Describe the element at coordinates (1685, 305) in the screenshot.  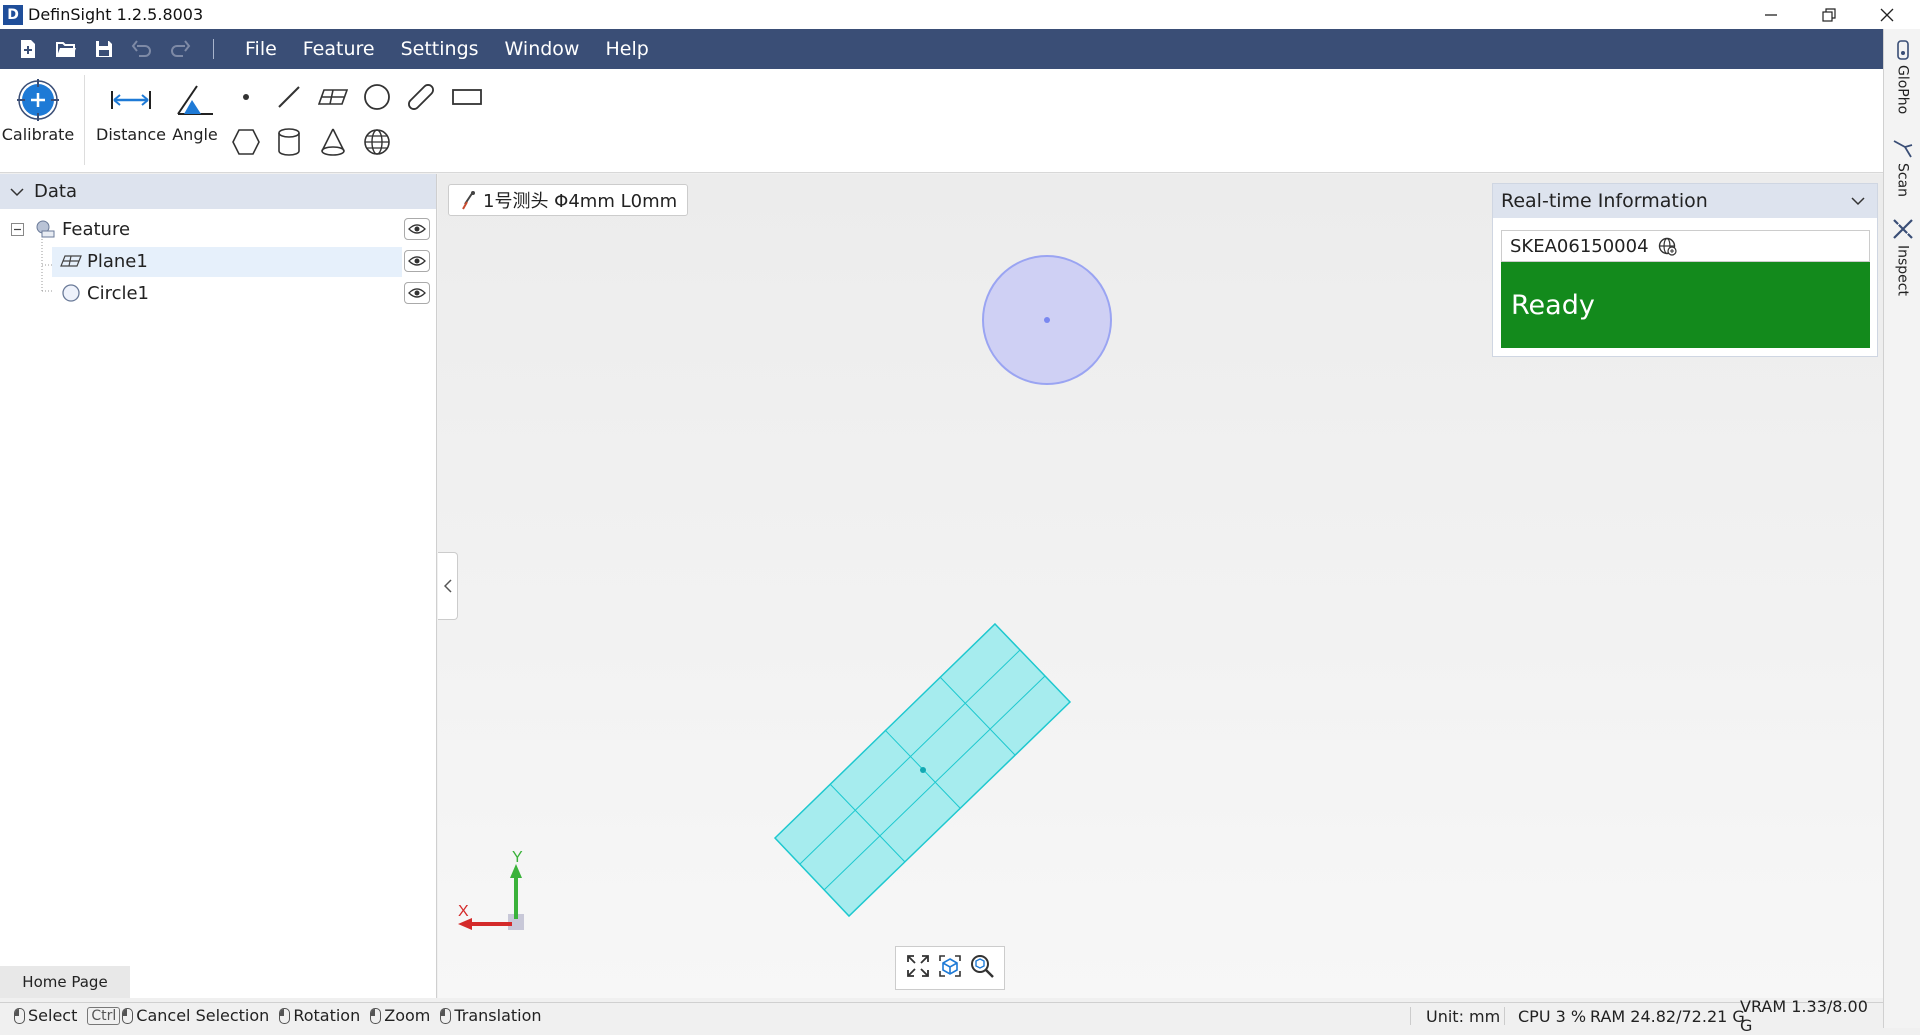
I see `device-status: Ready` at that location.